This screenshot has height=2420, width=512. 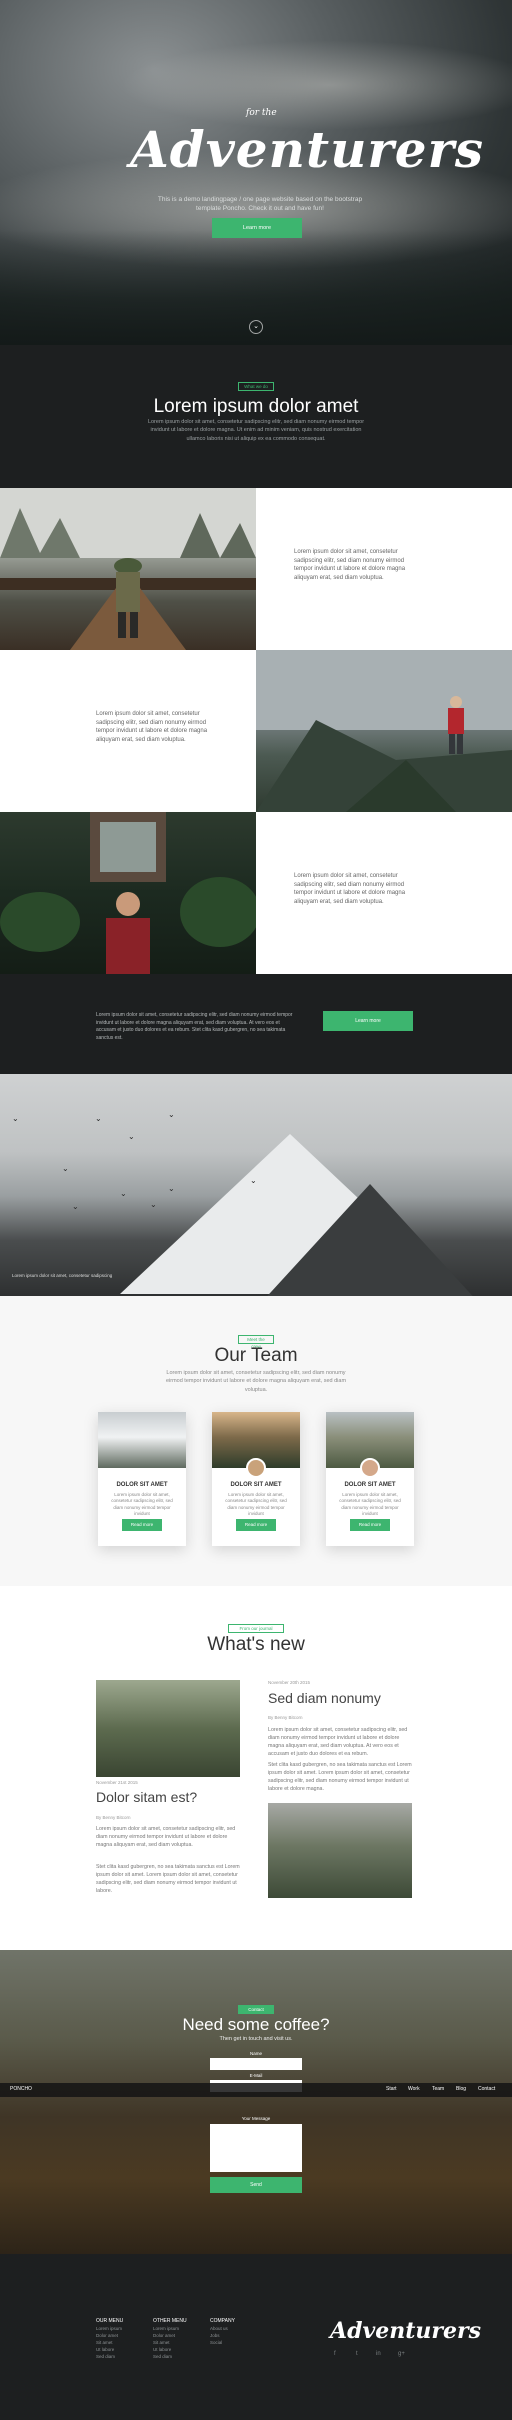 I want to click on post-title: Sed diam nonumy, so click(x=324, y=1698).